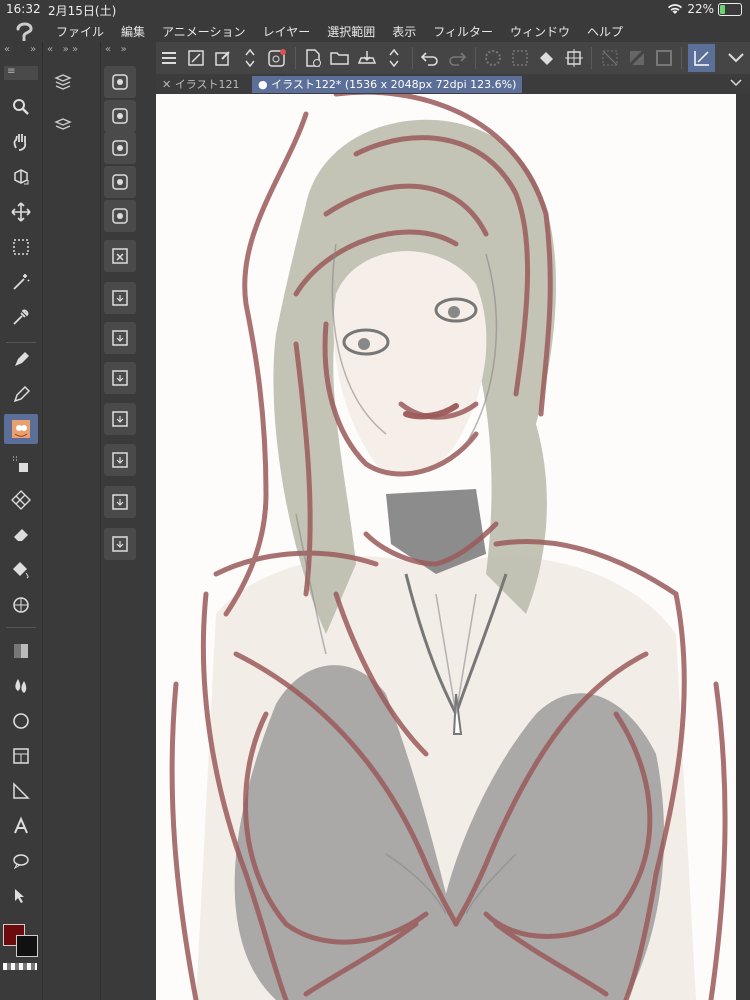 Image resolution: width=750 pixels, height=1000 pixels. I want to click on status-time: 16:32, so click(23, 9).